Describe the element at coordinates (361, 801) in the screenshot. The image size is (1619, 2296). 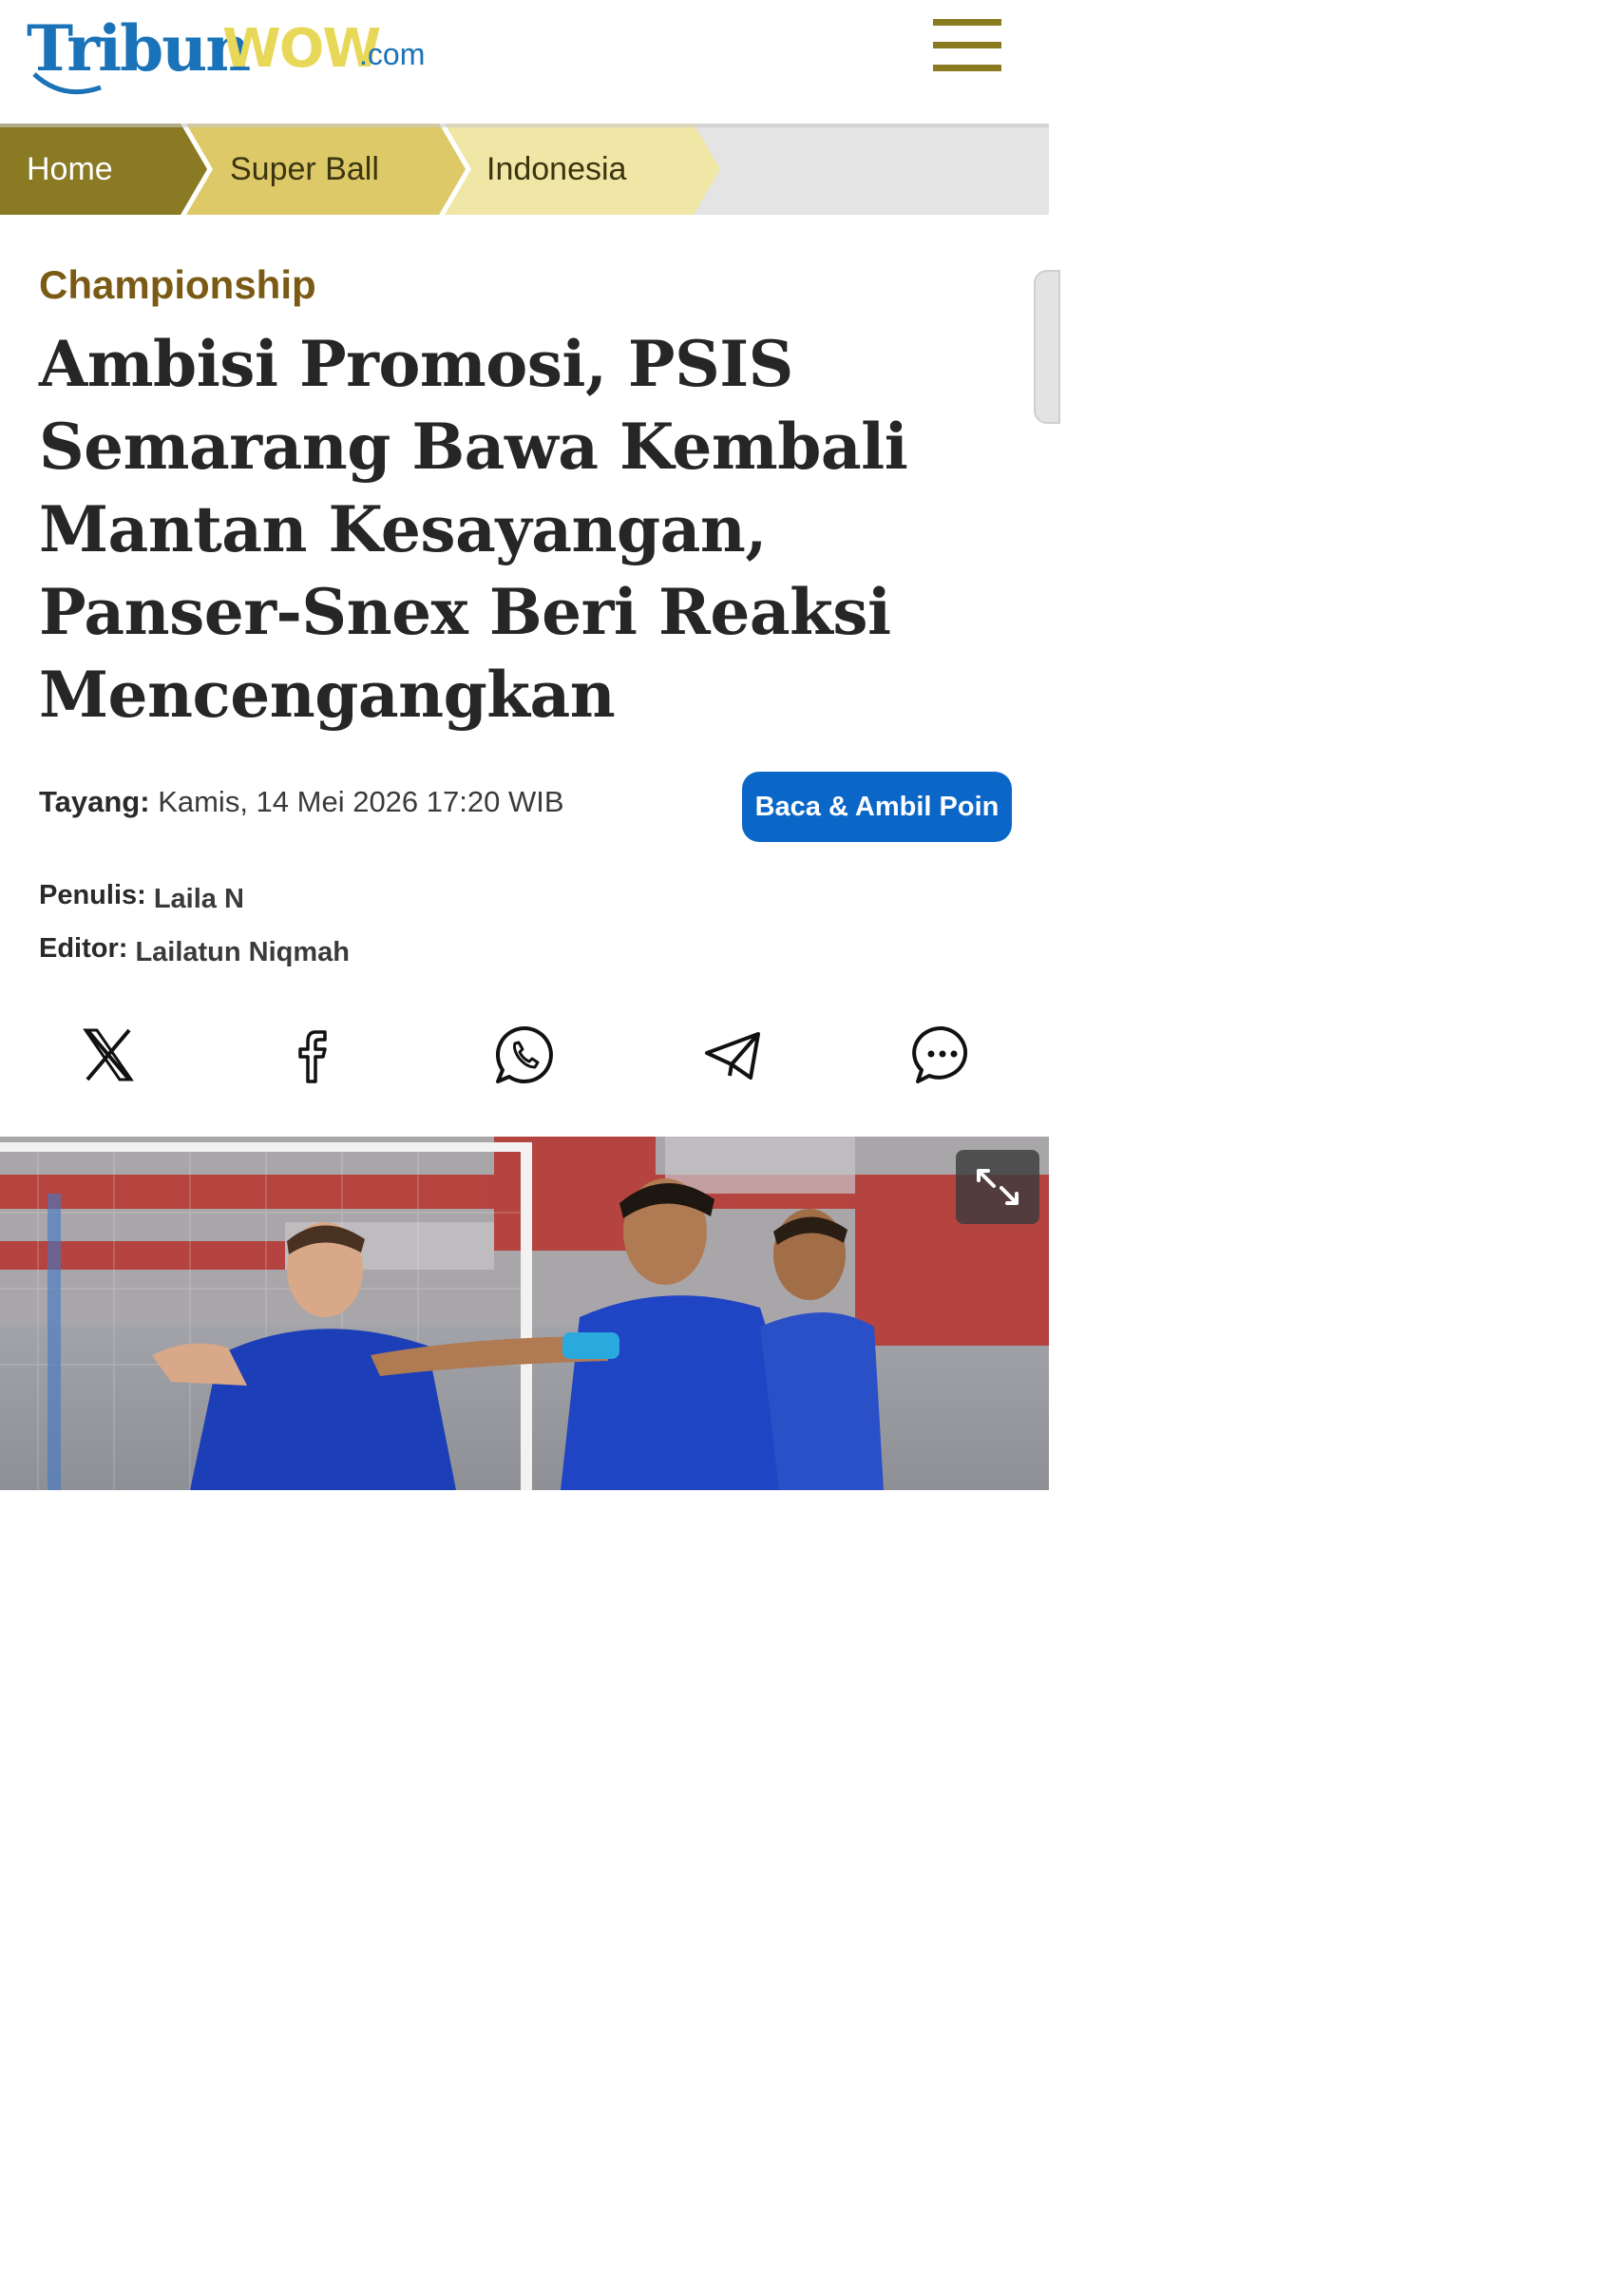
I see `publish-value: Kamis, 14 Mei 2026 17:20 WIB` at that location.